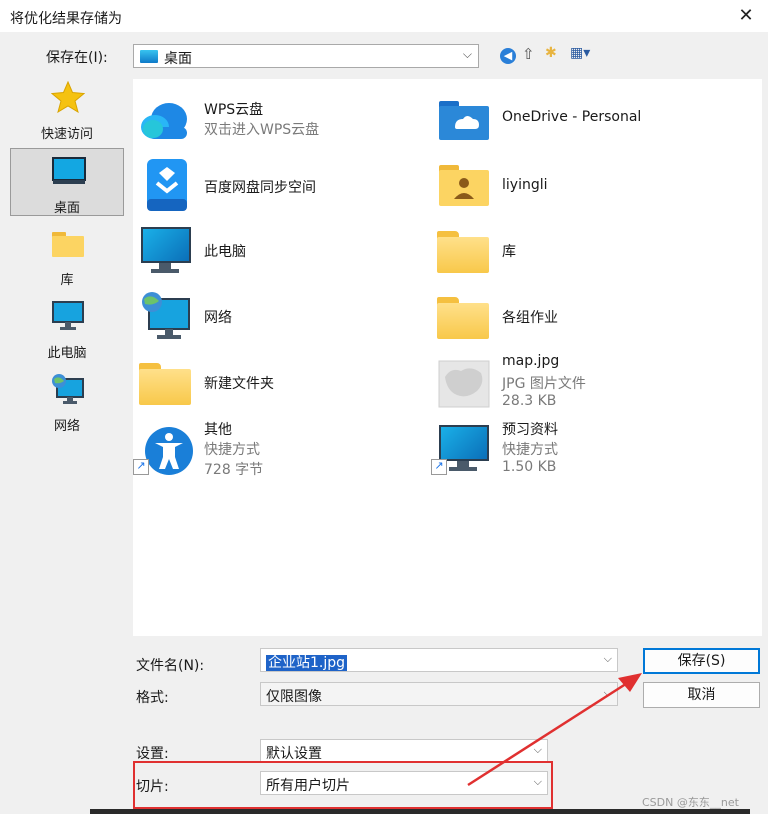 The width and height of the screenshot is (768, 814). I want to click on list-item: WPS云盘 双击进入WPS云盘, so click(283, 120).